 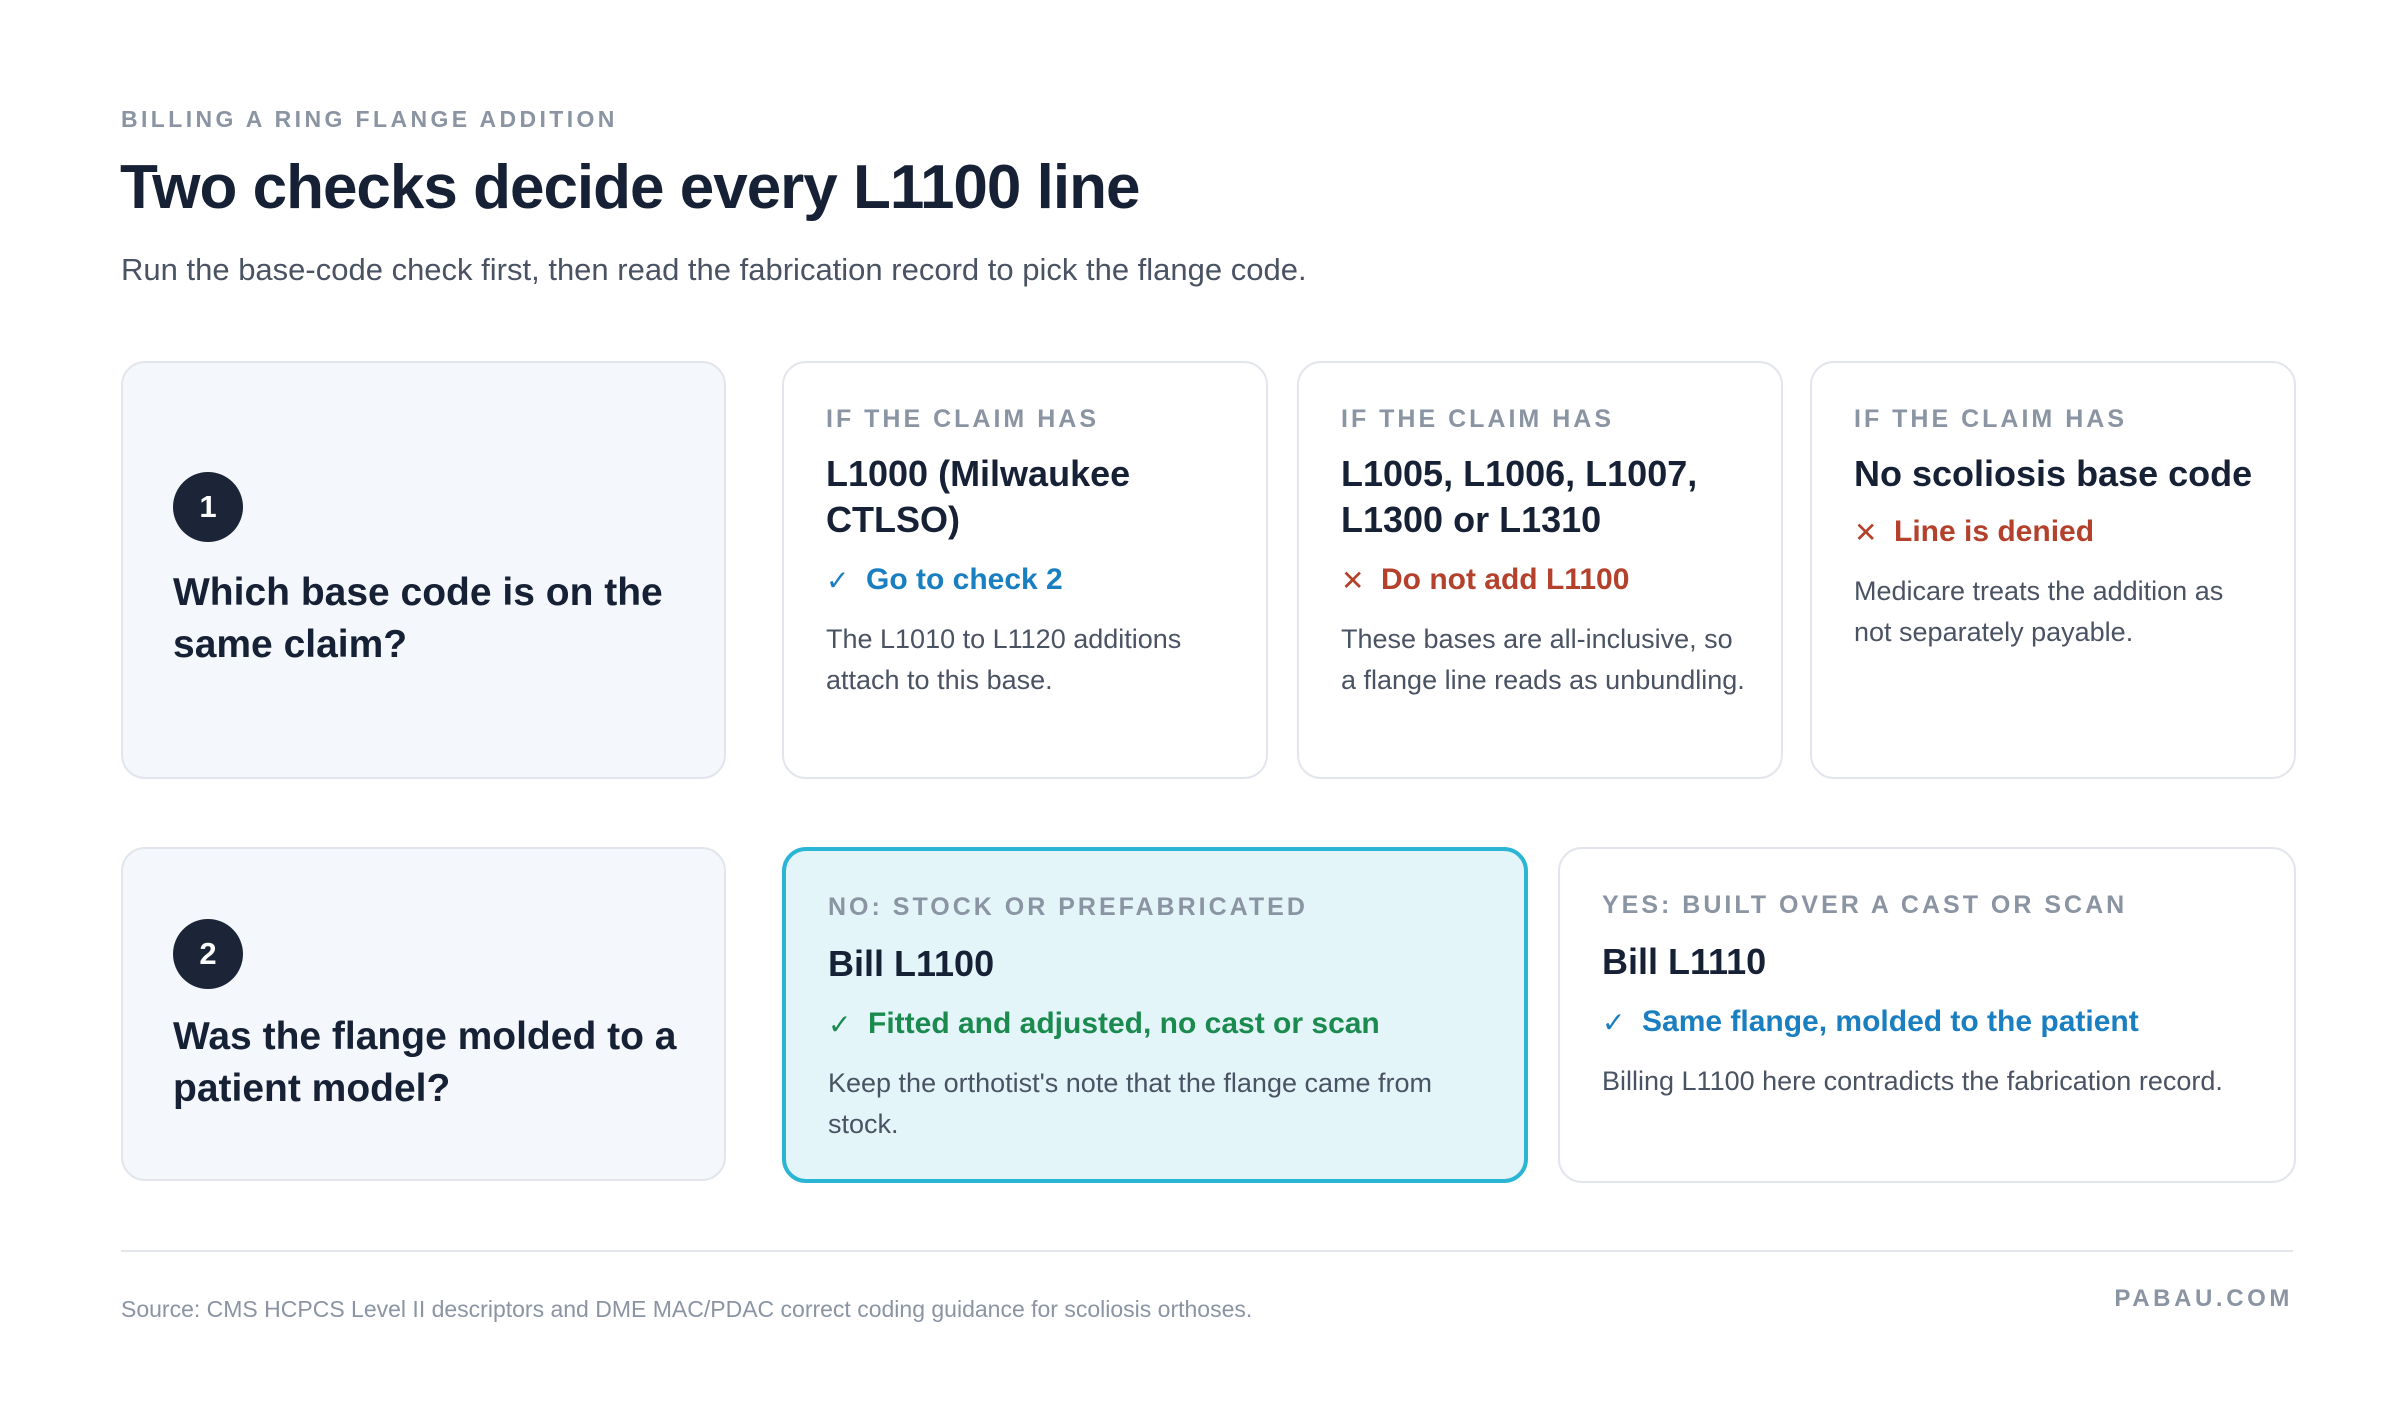 I want to click on option-heading: L1005, L1006, L1007, L1300 or L1310, so click(x=1519, y=496).